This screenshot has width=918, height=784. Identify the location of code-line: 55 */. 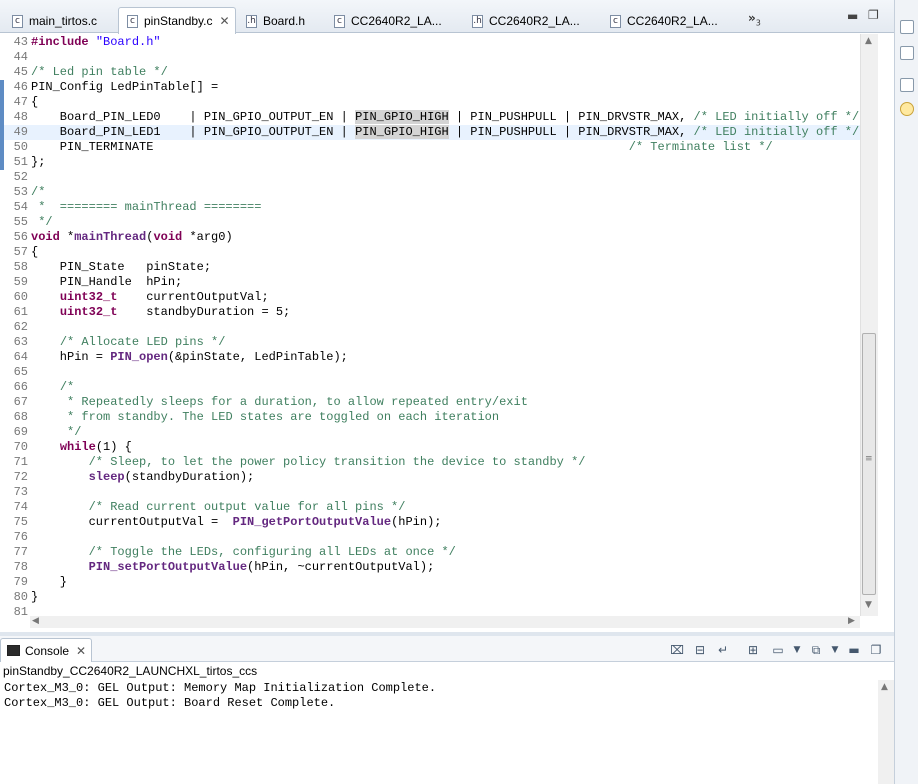
(430, 222).